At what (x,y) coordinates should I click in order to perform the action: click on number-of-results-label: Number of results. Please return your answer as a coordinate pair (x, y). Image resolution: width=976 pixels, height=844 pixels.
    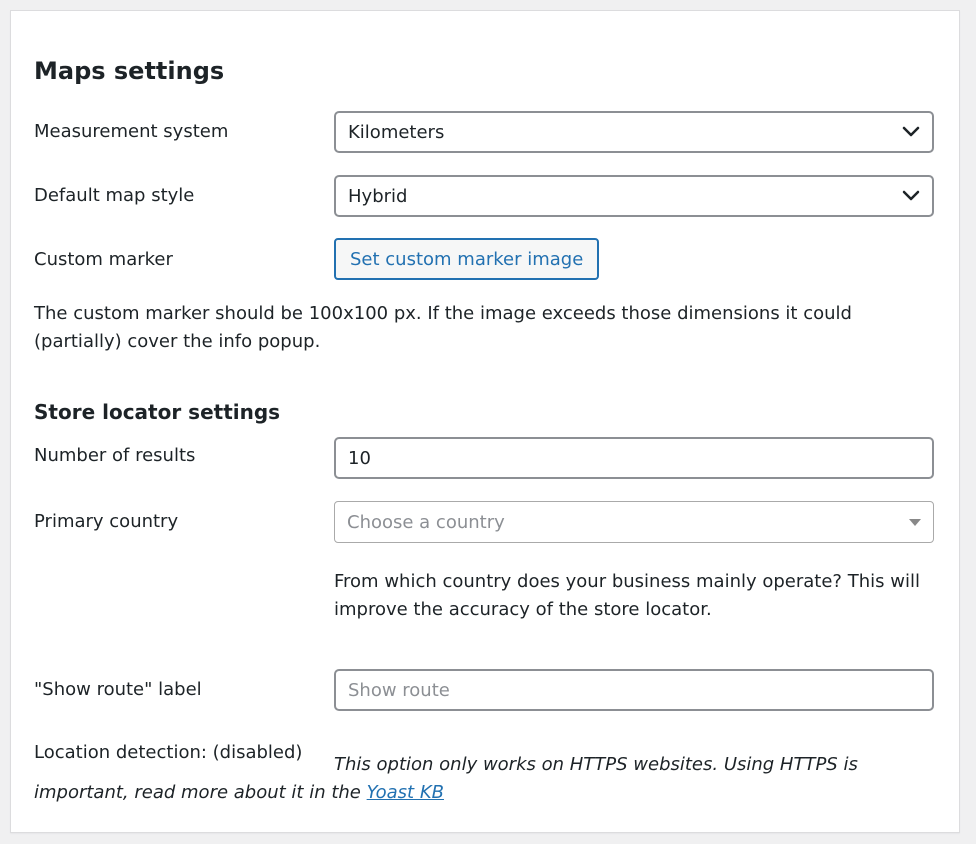
    Looking at the image, I should click on (115, 455).